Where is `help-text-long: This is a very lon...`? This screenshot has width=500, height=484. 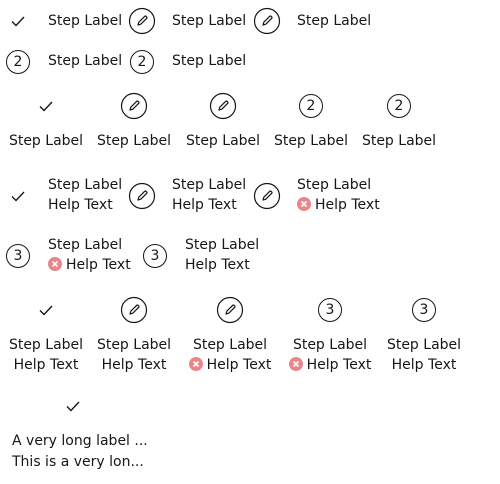 help-text-long: This is a very lon... is located at coordinates (78, 462).